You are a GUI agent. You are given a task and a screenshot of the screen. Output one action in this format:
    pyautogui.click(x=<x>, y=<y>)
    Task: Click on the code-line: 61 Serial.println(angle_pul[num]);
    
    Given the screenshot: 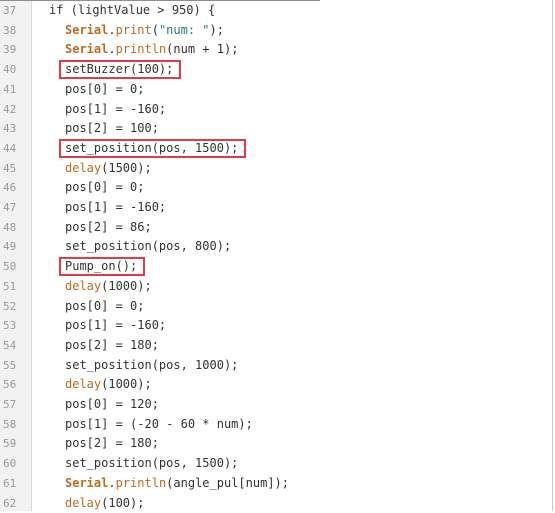 What is the action you would take?
    pyautogui.click(x=276, y=484)
    